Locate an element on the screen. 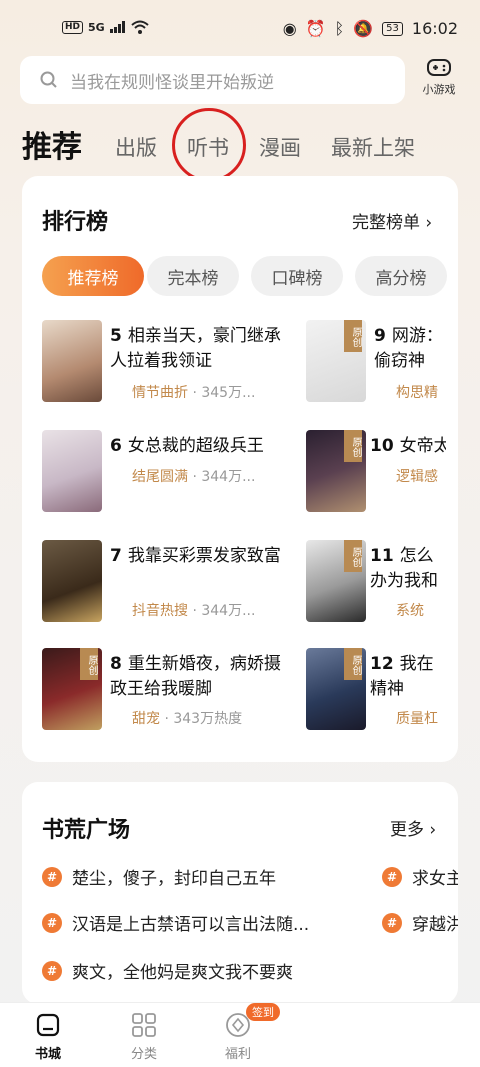 This screenshot has height=1067, width=480. book-title: 10 女帝太 is located at coordinates (408, 446).